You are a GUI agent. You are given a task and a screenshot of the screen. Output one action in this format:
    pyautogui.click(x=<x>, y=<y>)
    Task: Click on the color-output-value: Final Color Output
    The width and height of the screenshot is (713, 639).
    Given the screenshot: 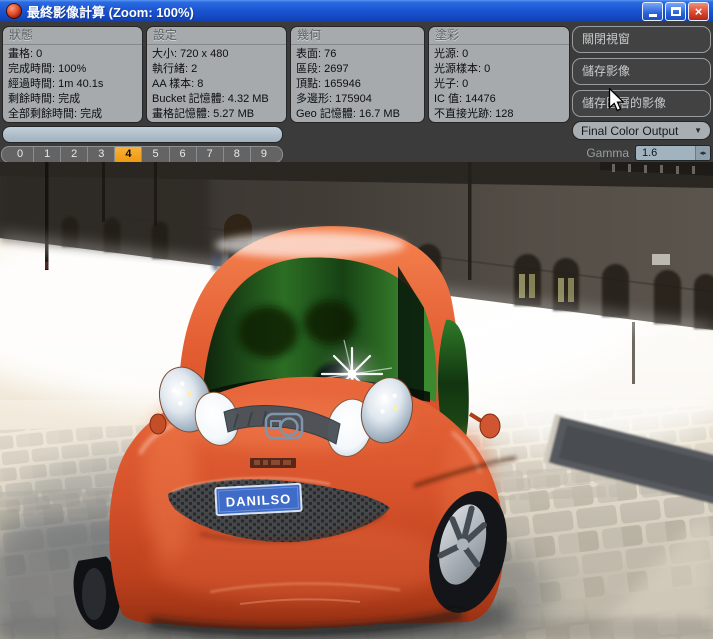 What is the action you would take?
    pyautogui.click(x=630, y=130)
    